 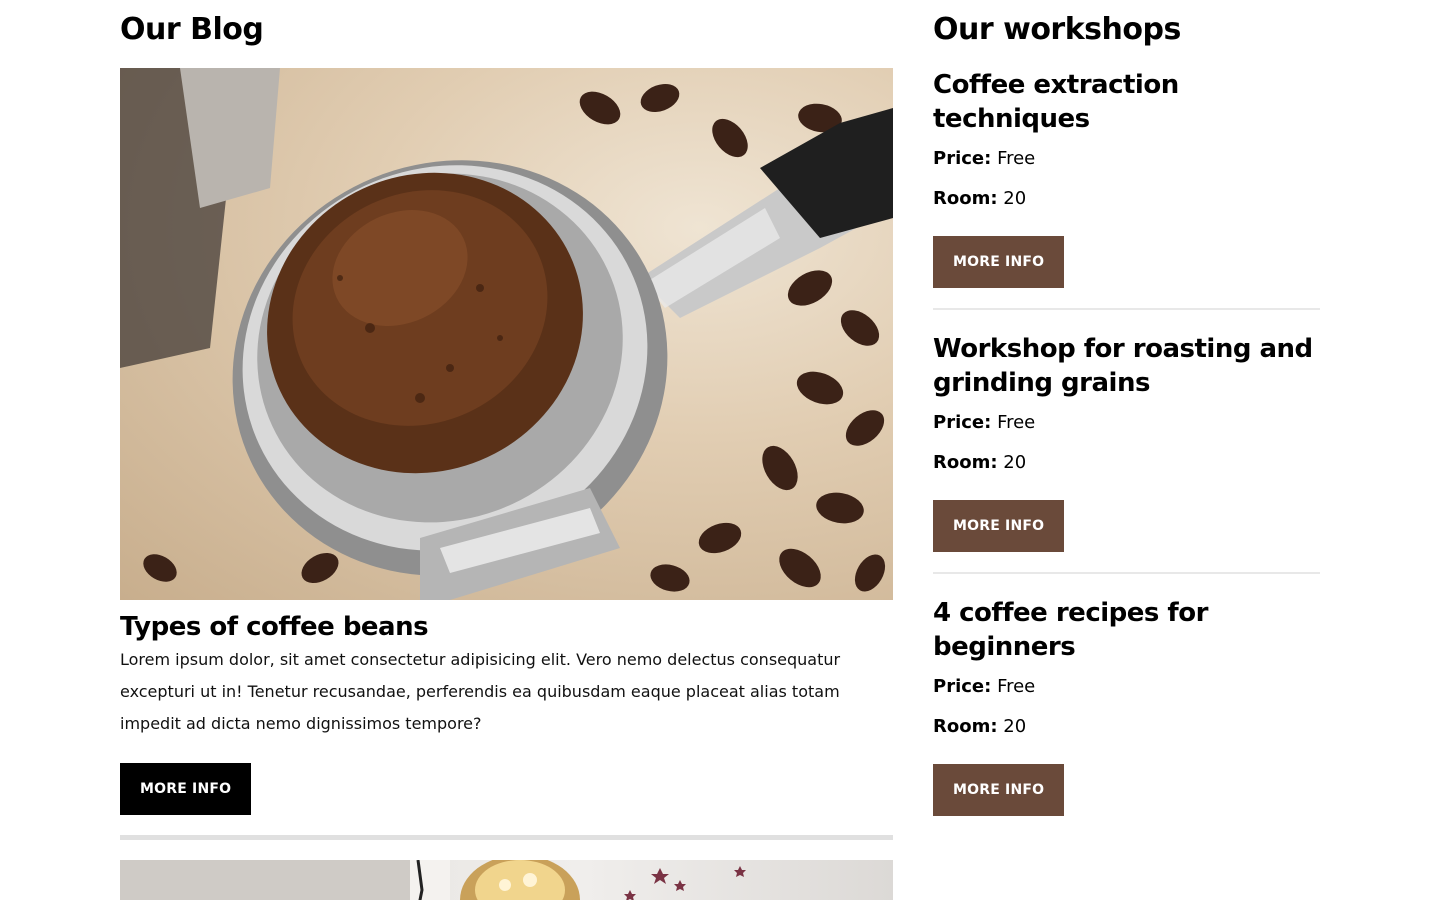 What do you see at coordinates (506, 627) in the screenshot?
I see `blog-post-title: Types of coffee beans` at bounding box center [506, 627].